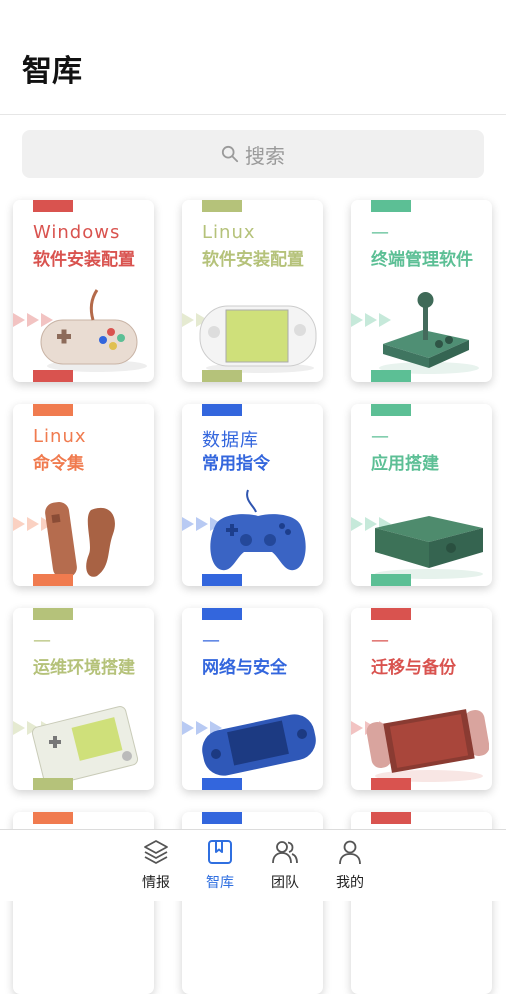 The height and width of the screenshot is (994, 506). What do you see at coordinates (89, 330) in the screenshot?
I see `snes-controller-icon` at bounding box center [89, 330].